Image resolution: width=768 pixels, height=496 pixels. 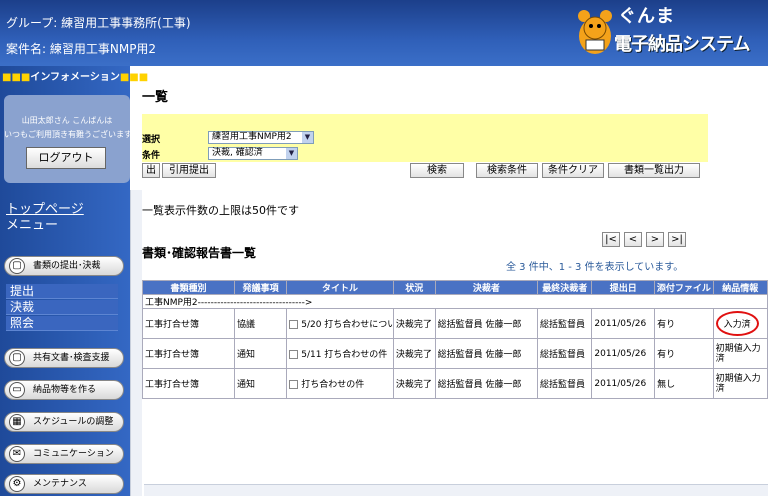 I want to click on sidebar-scrollbar, so click(x=136, y=343).